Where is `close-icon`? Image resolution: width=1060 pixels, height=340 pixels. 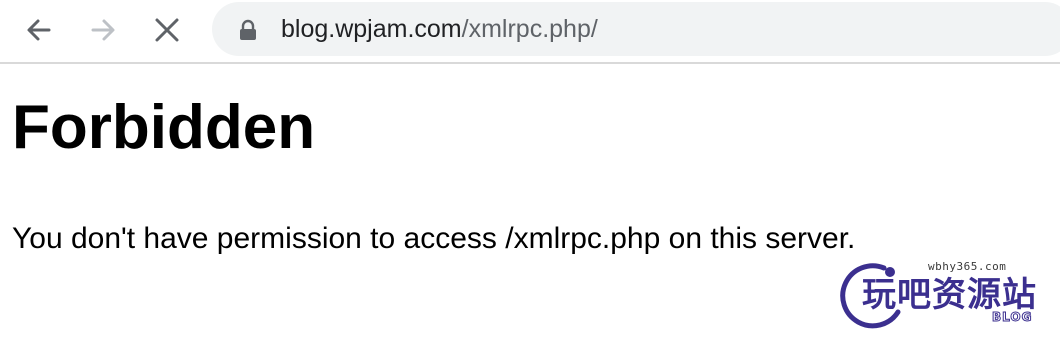
close-icon is located at coordinates (167, 30).